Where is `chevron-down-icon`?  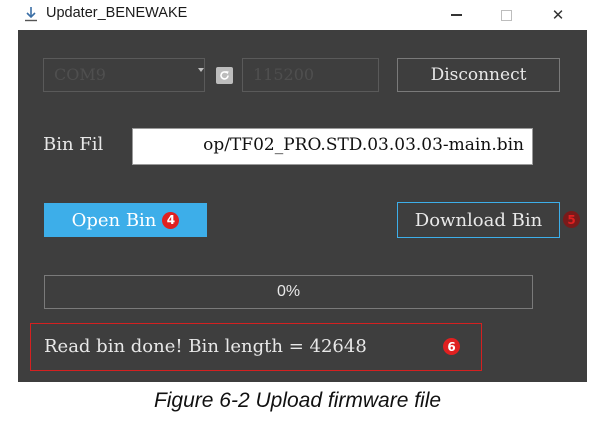 chevron-down-icon is located at coordinates (201, 70).